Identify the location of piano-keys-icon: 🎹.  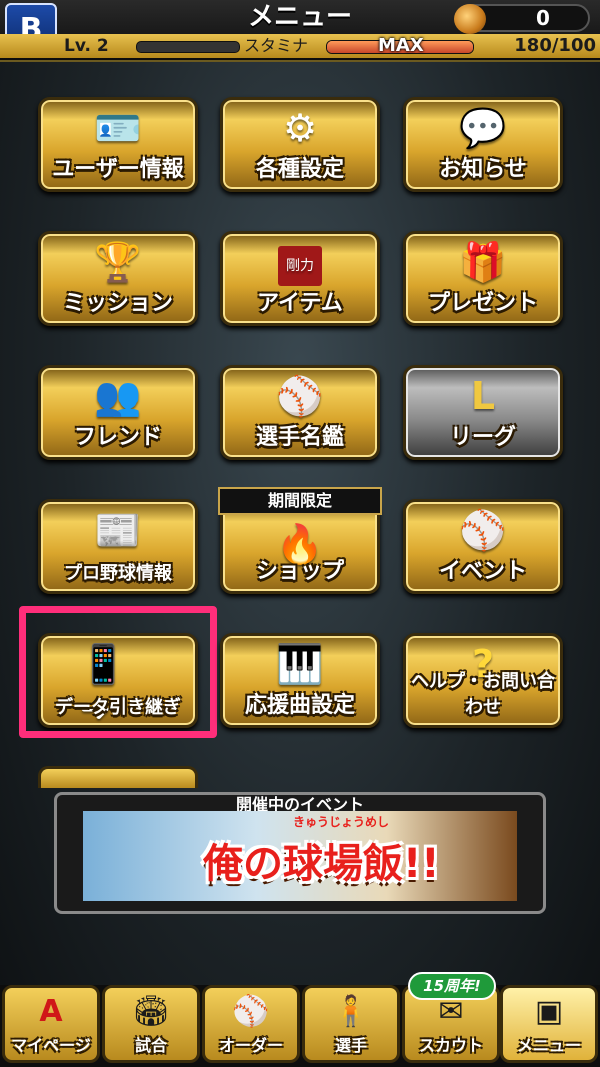
(300, 664).